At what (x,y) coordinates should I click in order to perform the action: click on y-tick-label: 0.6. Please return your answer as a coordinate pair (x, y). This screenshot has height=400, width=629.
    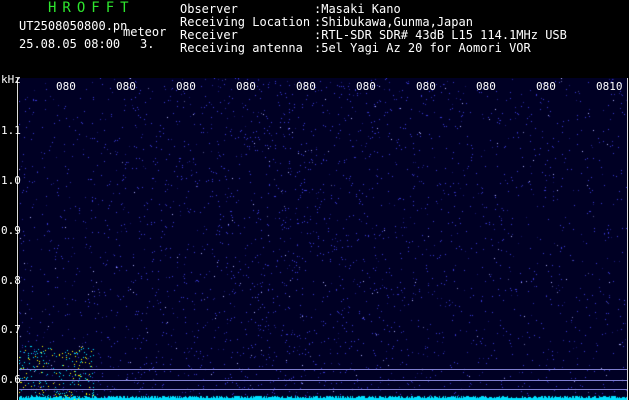
    Looking at the image, I should click on (11, 379).